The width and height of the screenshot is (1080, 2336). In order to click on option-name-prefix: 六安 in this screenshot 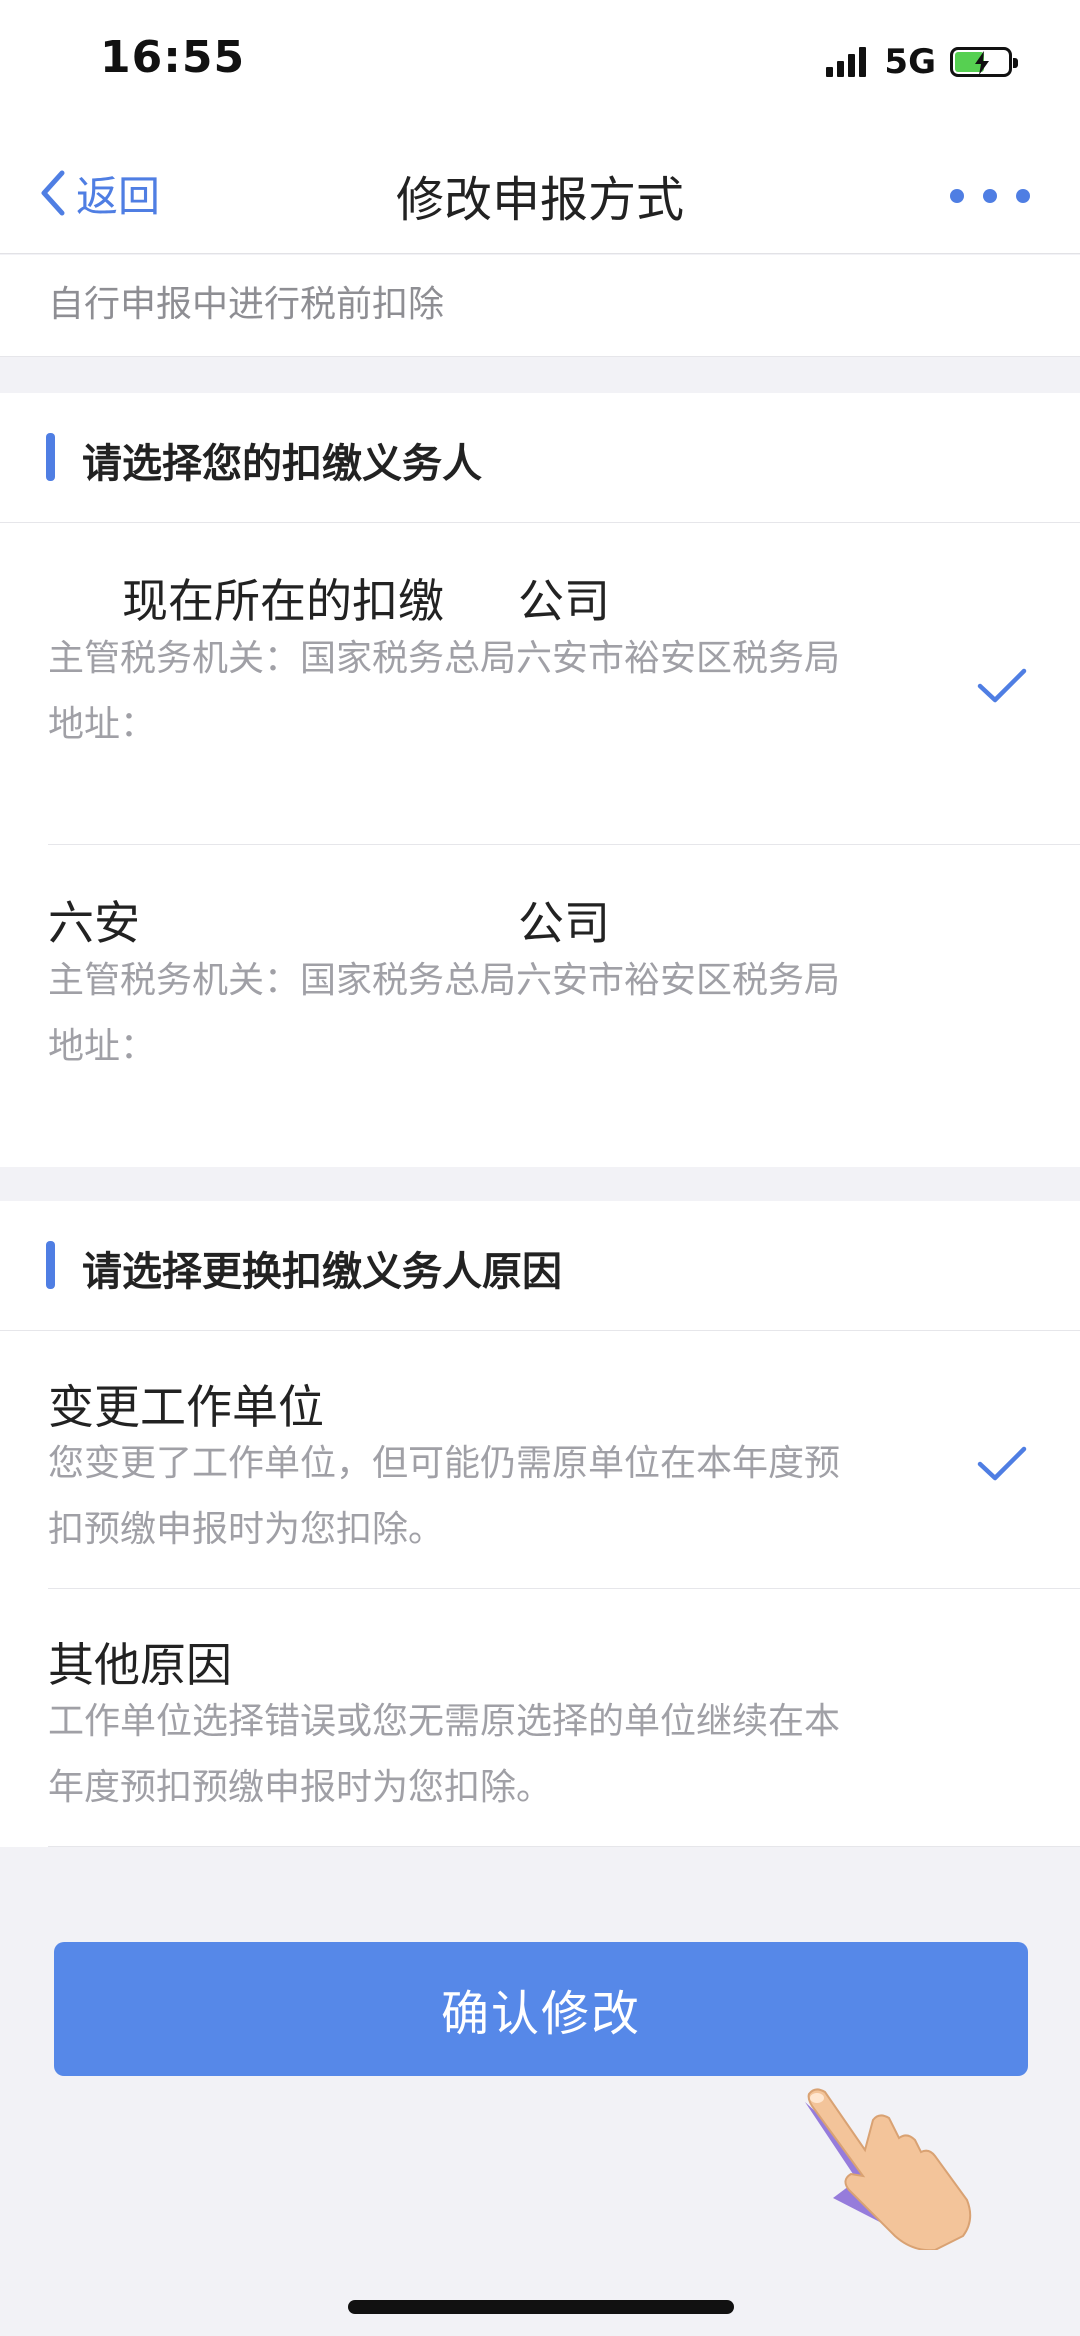, I will do `click(94, 923)`.